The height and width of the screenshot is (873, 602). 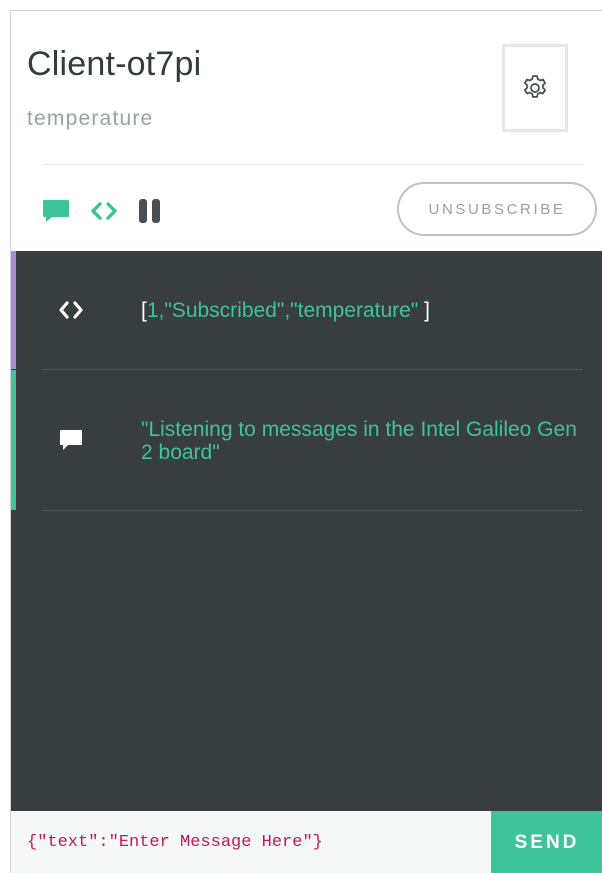 I want to click on send-button: SEND, so click(x=546, y=842).